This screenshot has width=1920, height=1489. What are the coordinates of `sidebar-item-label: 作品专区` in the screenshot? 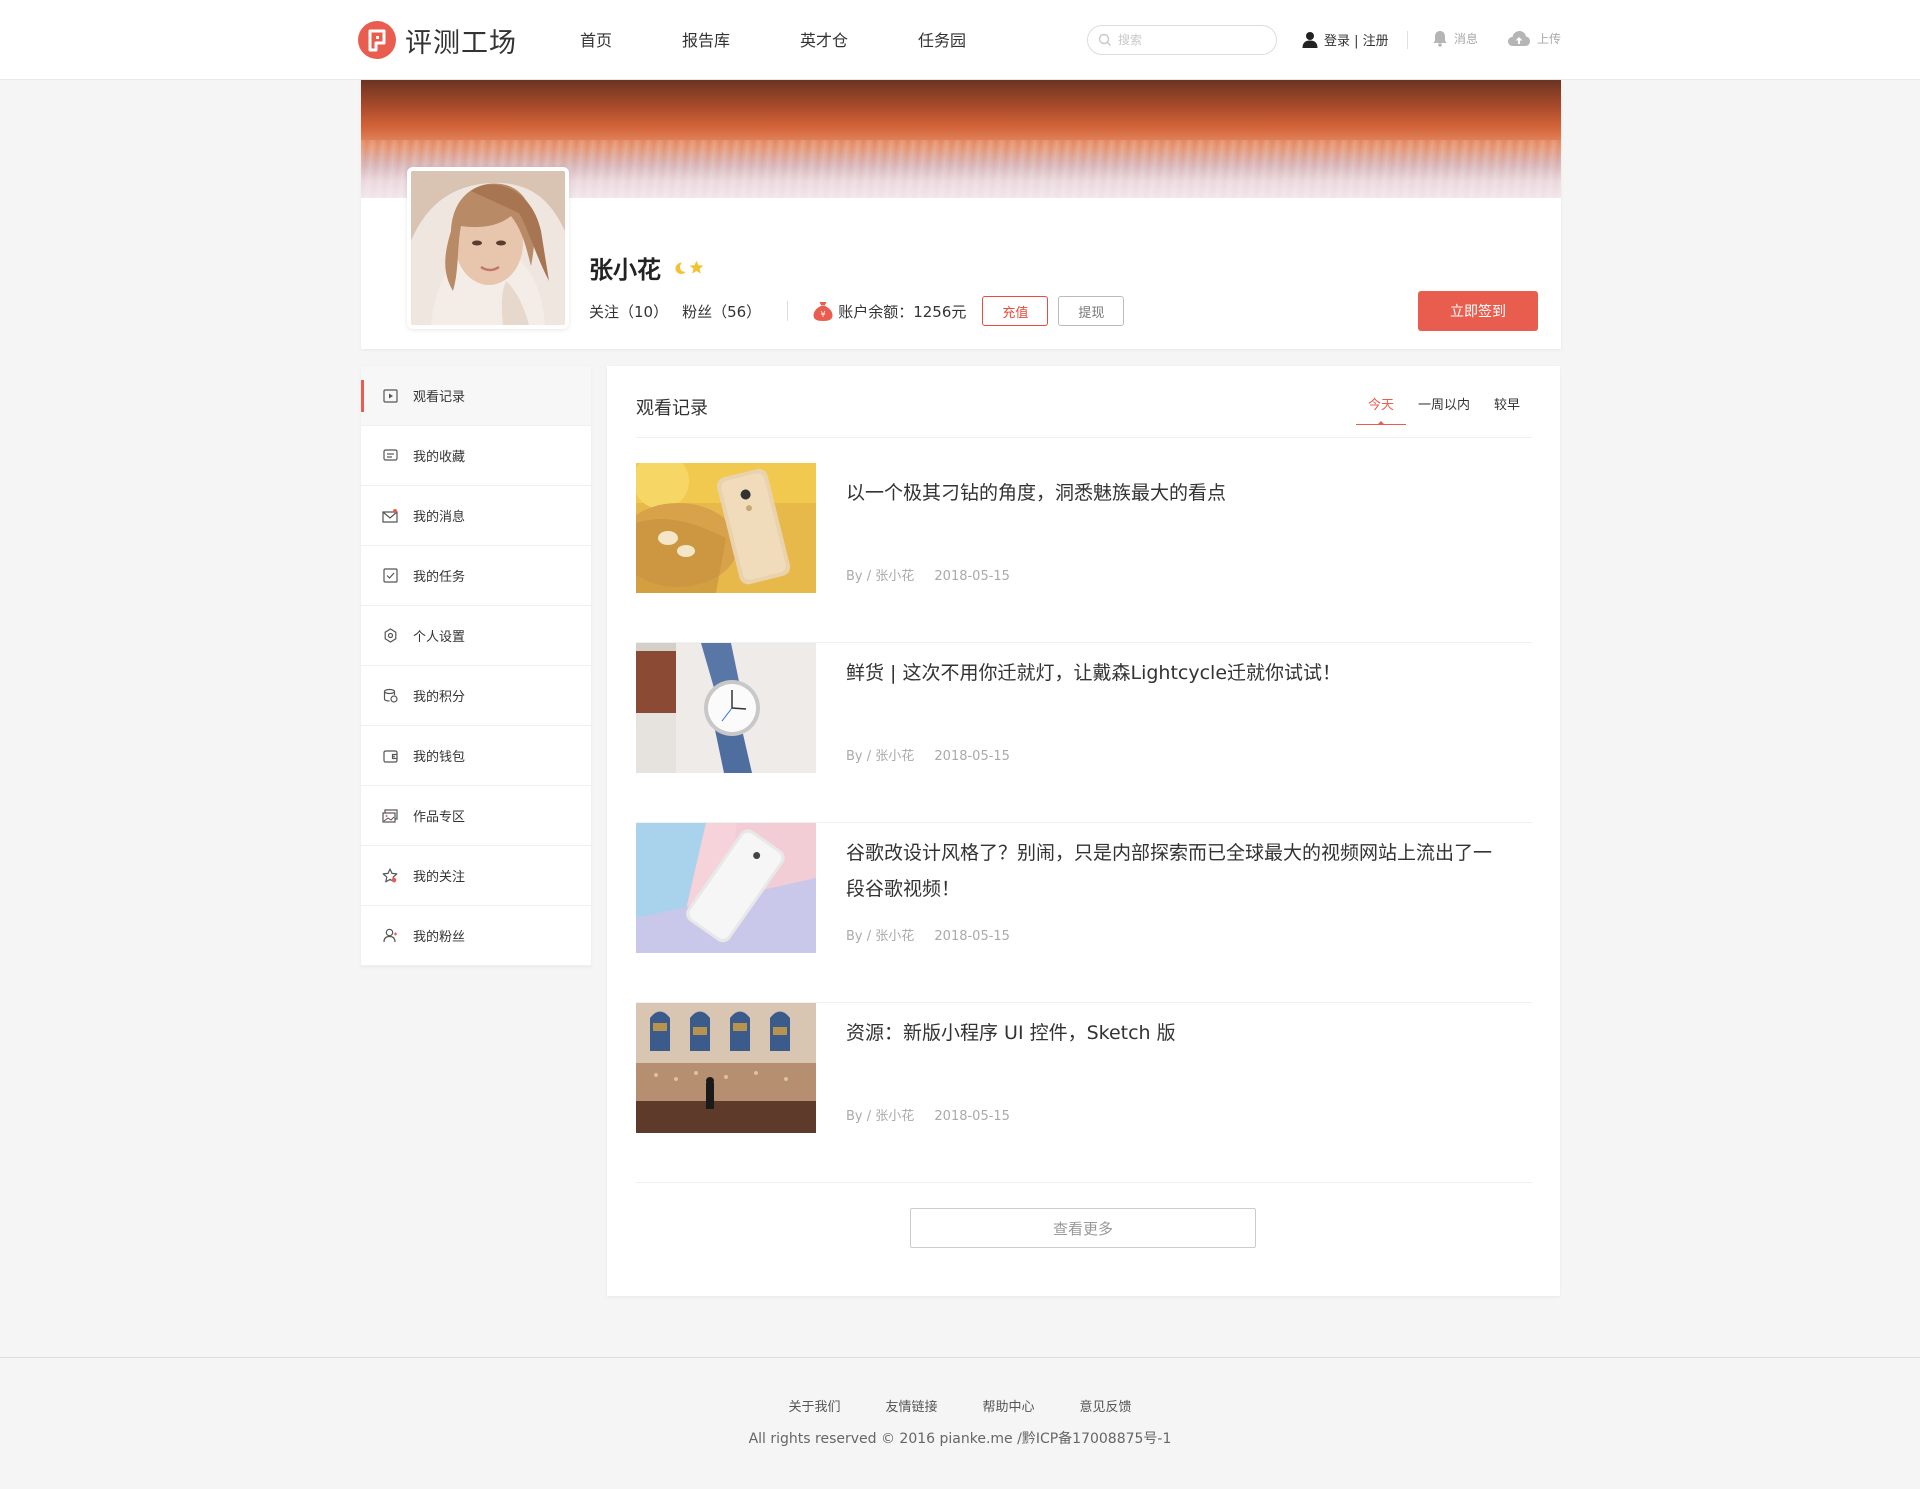 It's located at (439, 817).